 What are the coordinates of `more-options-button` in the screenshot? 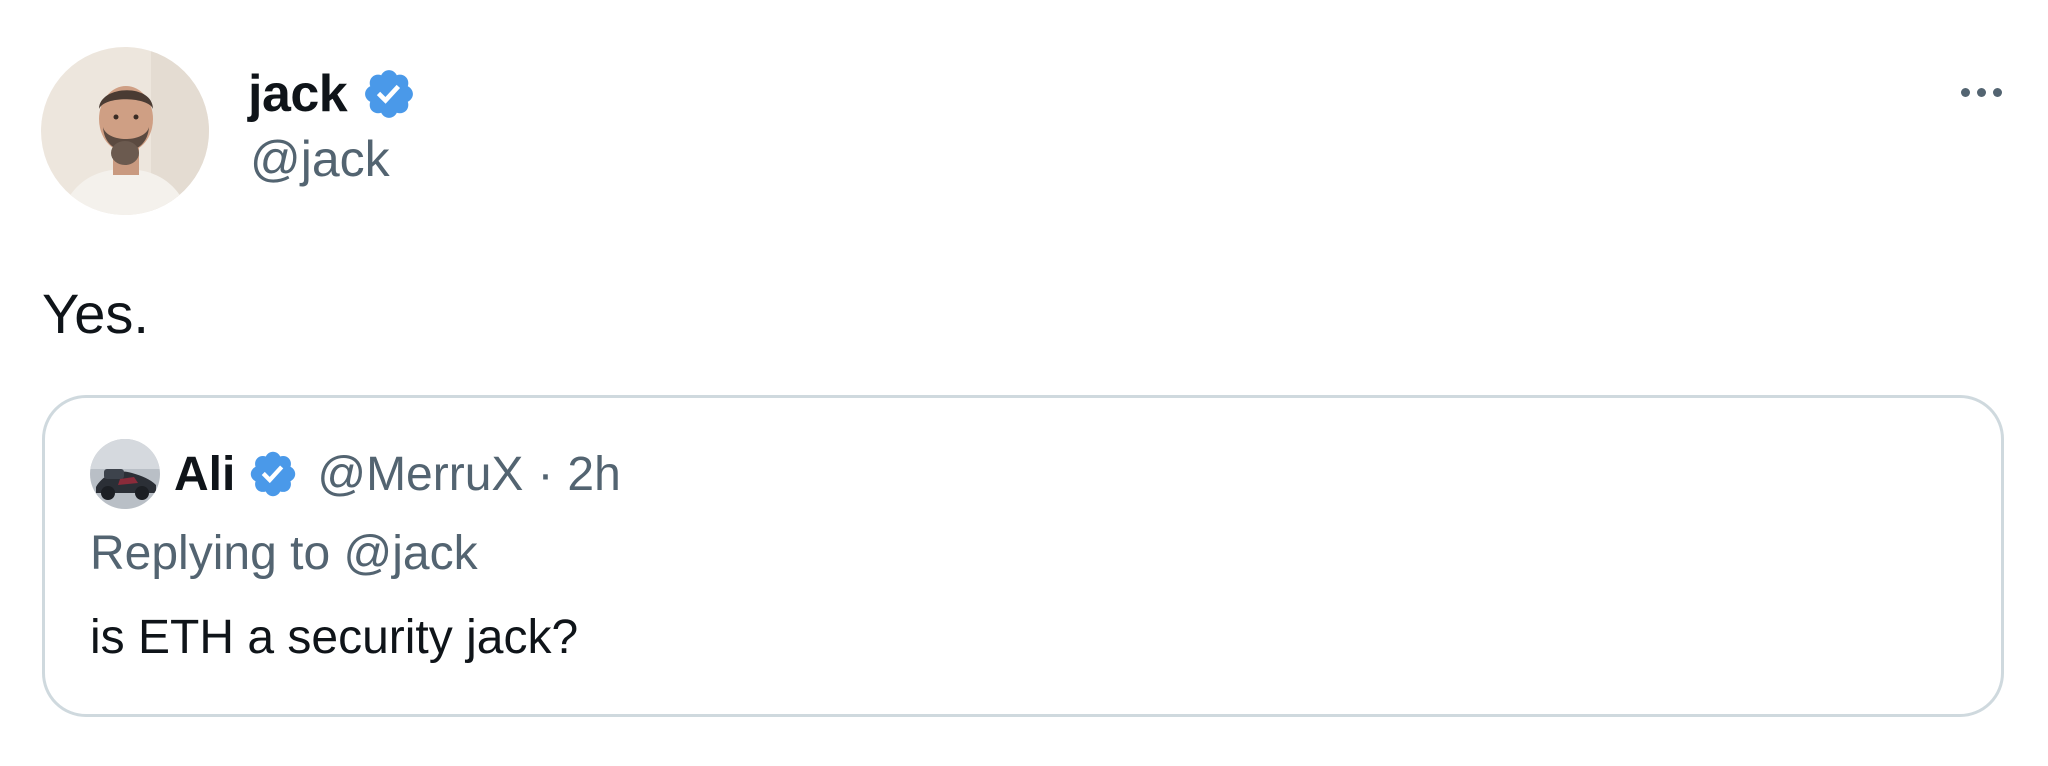 It's located at (1981, 92).